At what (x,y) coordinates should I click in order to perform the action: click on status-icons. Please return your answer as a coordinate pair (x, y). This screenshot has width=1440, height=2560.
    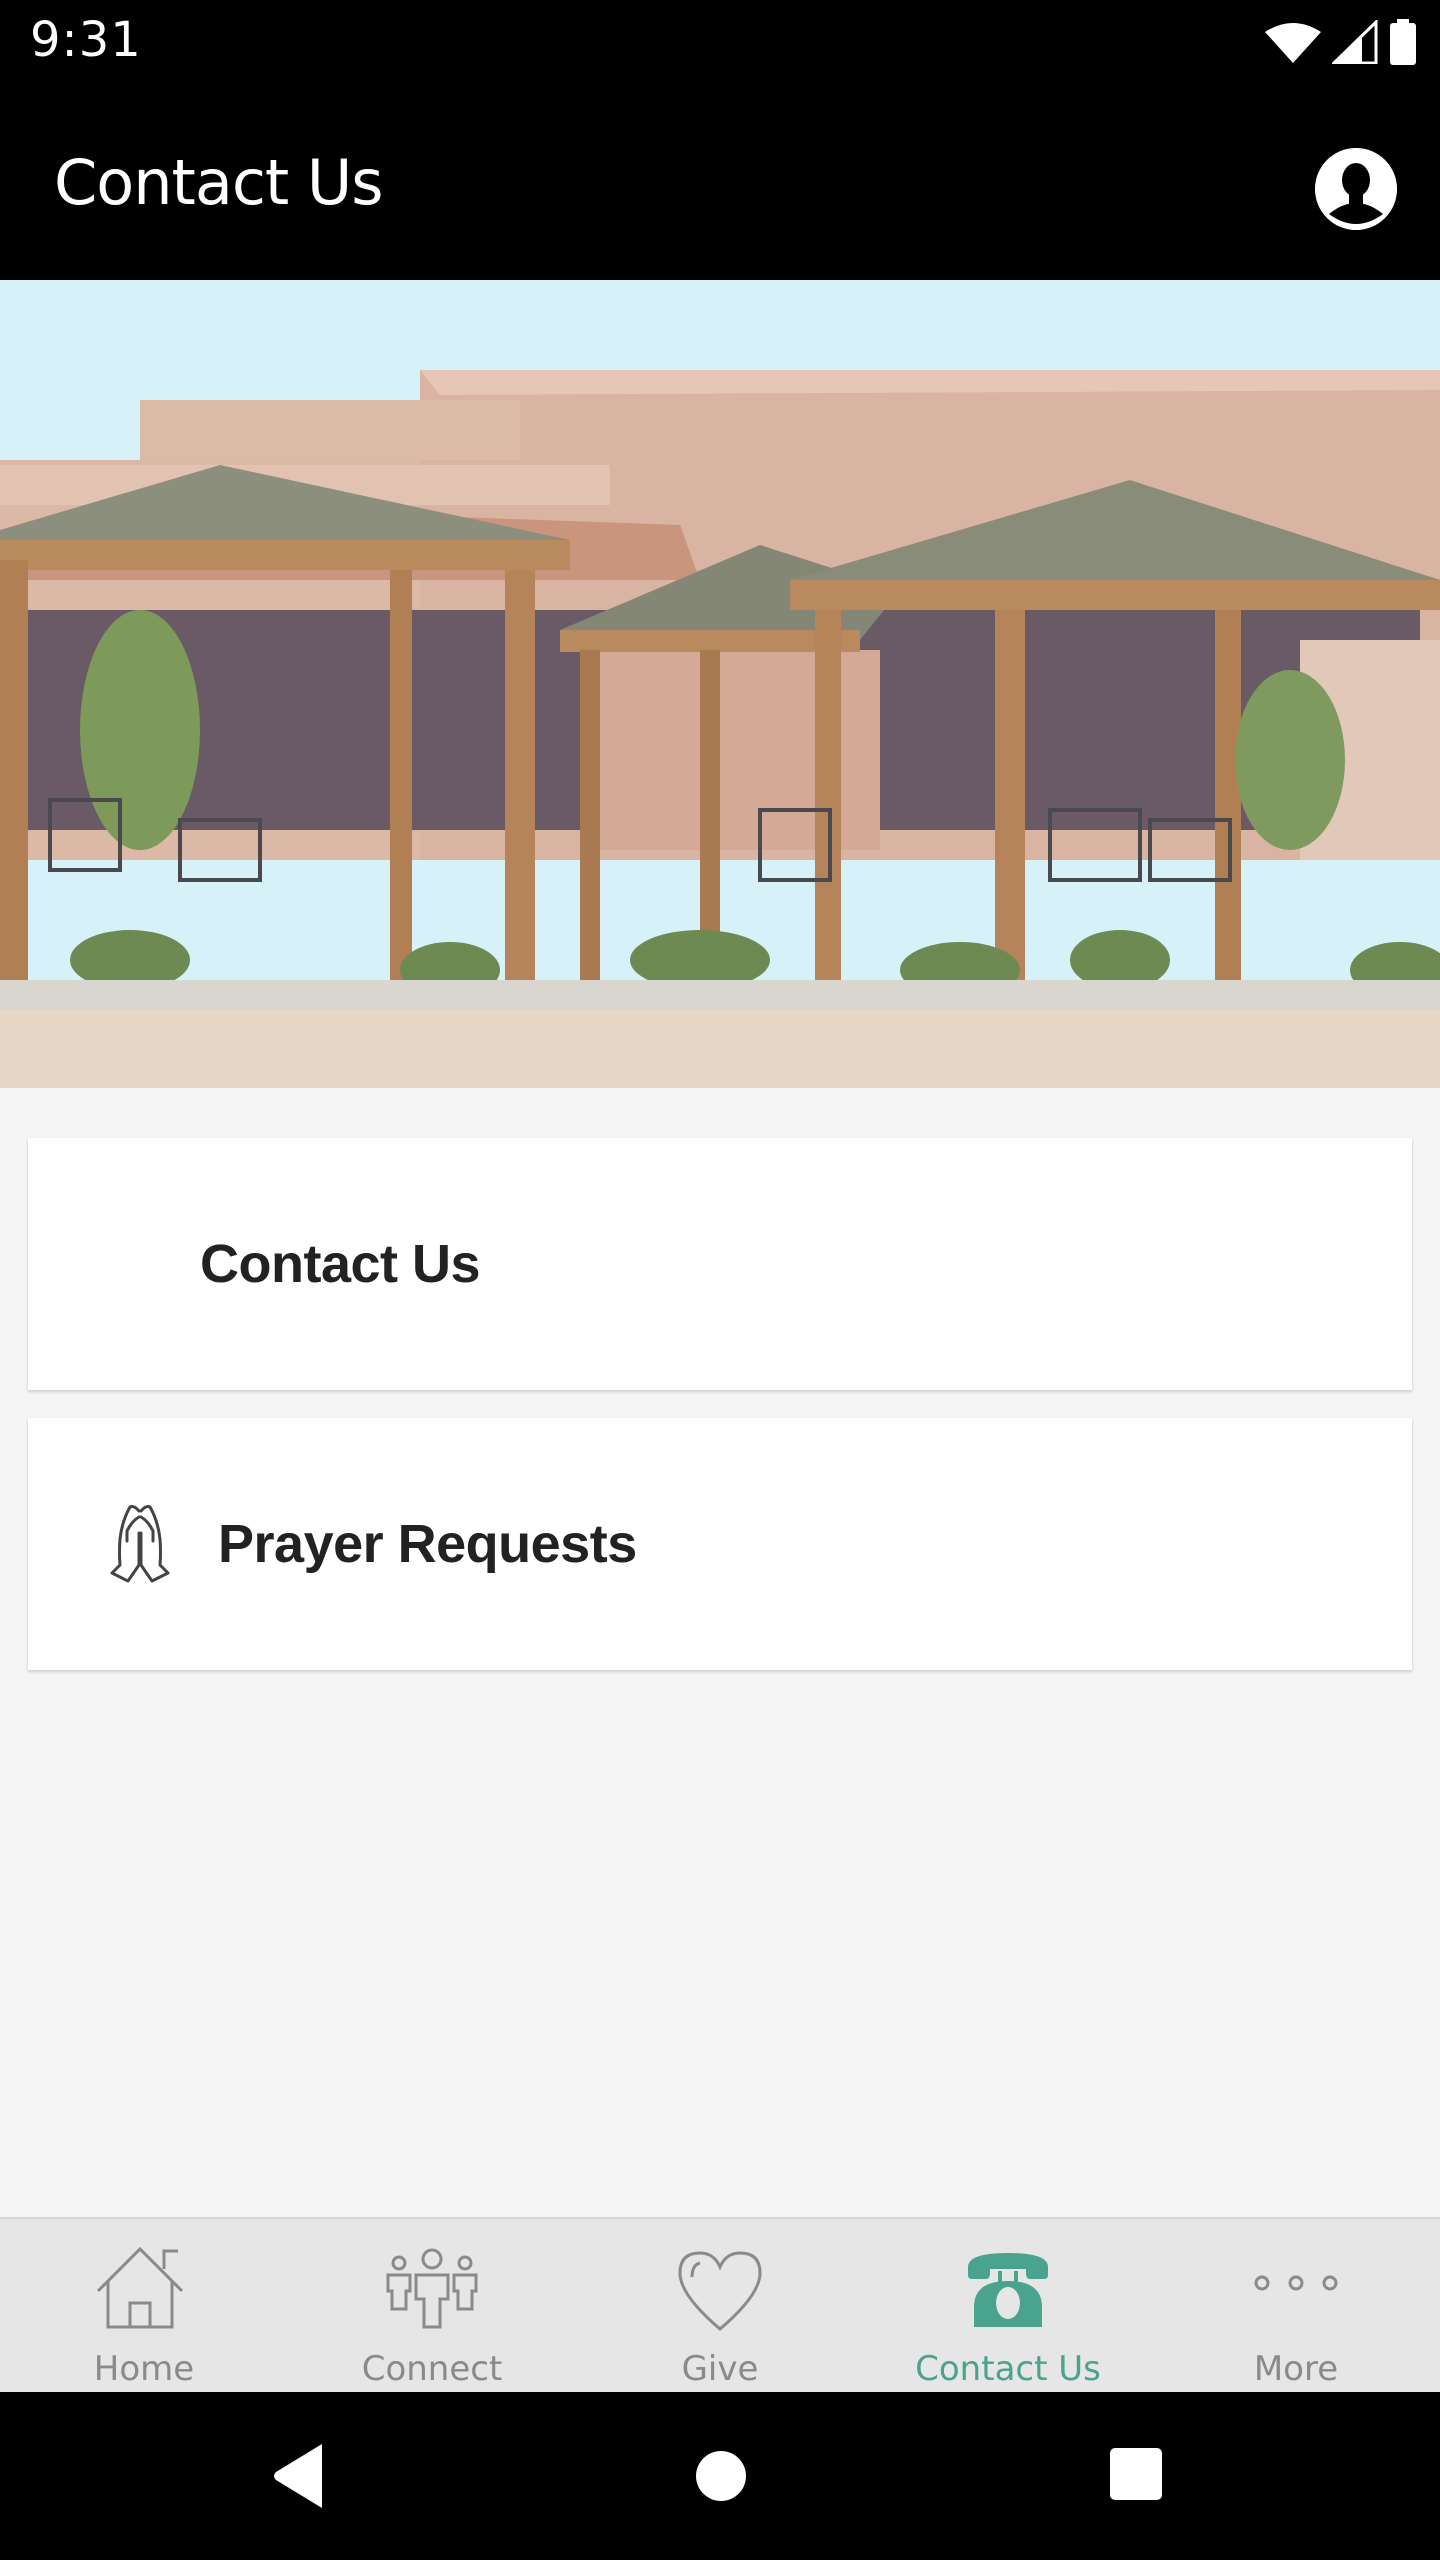
    Looking at the image, I should click on (1341, 42).